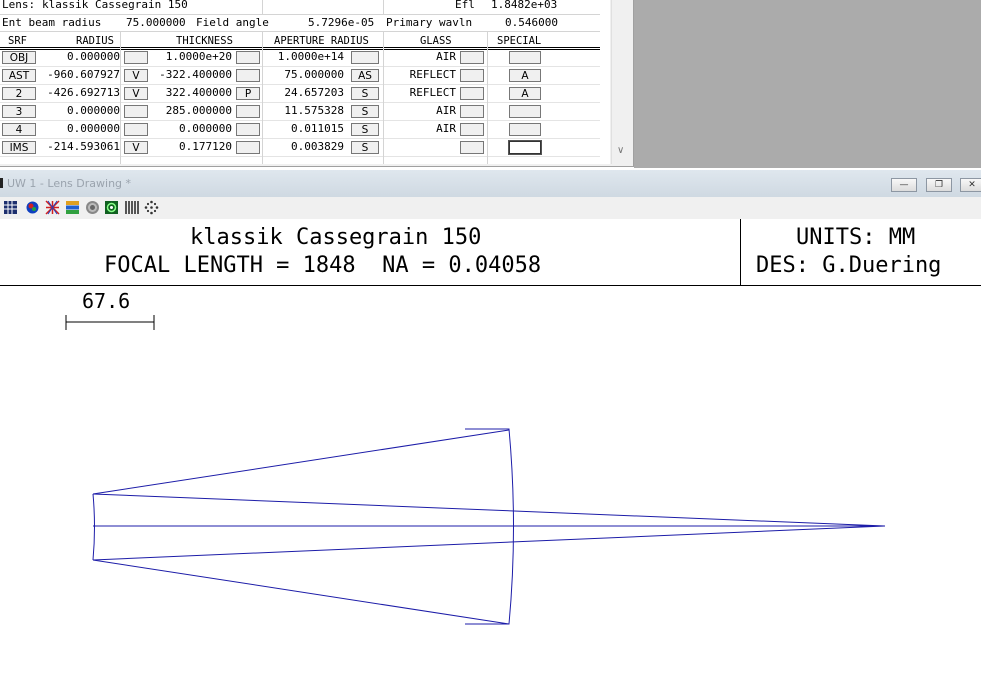  What do you see at coordinates (110, 322) in the screenshot?
I see `scale-bar` at bounding box center [110, 322].